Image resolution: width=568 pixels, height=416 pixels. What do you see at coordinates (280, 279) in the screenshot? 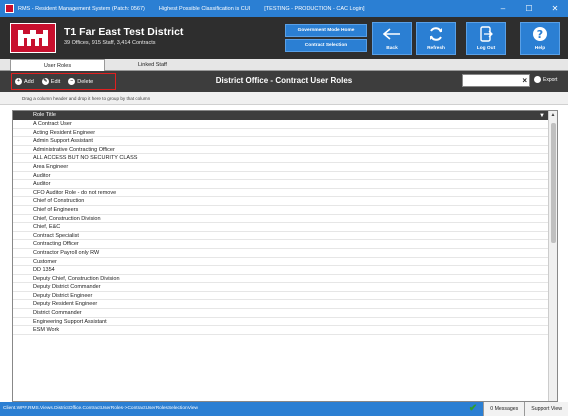
I see `table-row: Deputy Chief, Construction Division` at bounding box center [280, 279].